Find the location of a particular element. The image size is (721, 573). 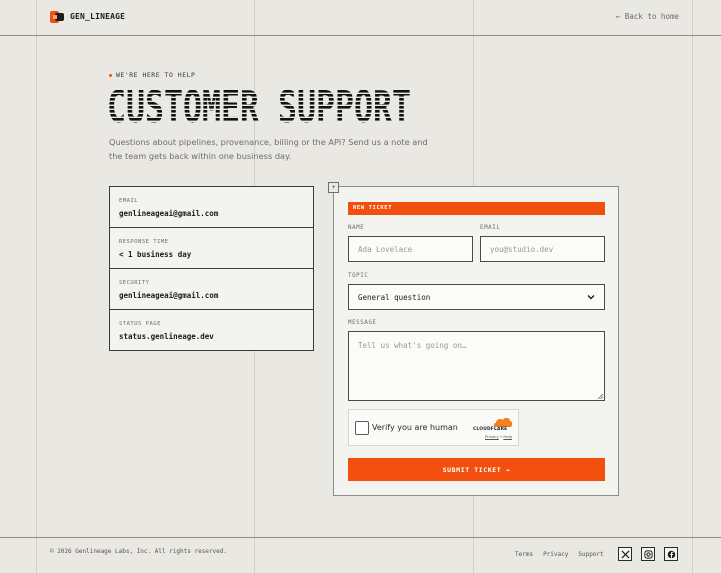

message-label: MESSAGE is located at coordinates (362, 323).